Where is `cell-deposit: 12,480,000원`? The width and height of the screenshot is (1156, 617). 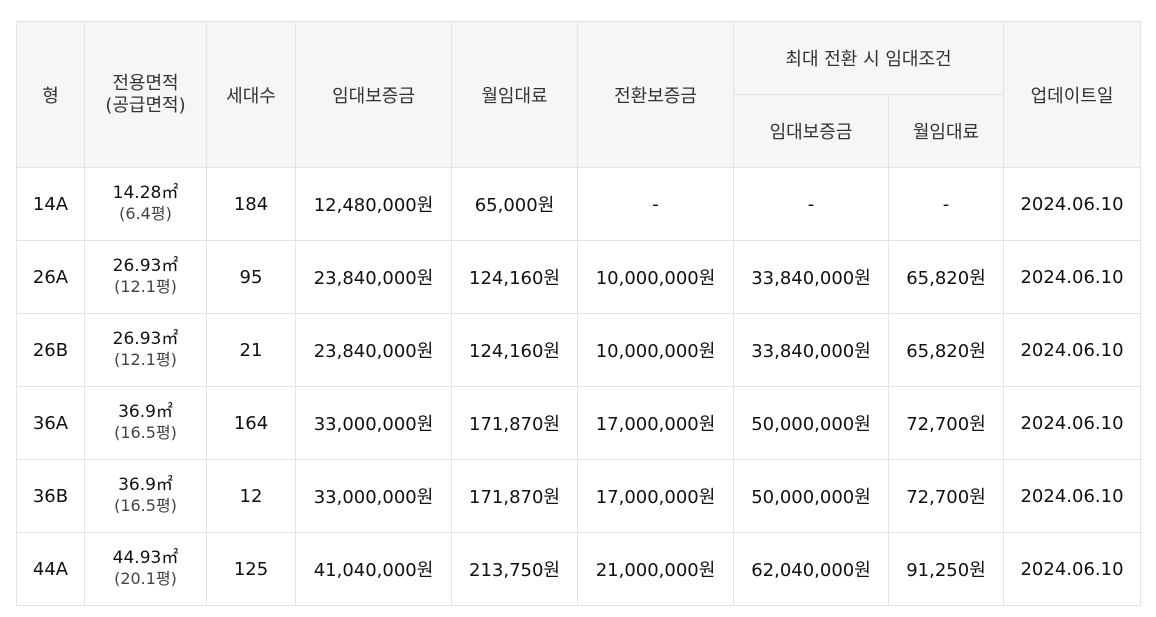
cell-deposit: 12,480,000원 is located at coordinates (373, 204).